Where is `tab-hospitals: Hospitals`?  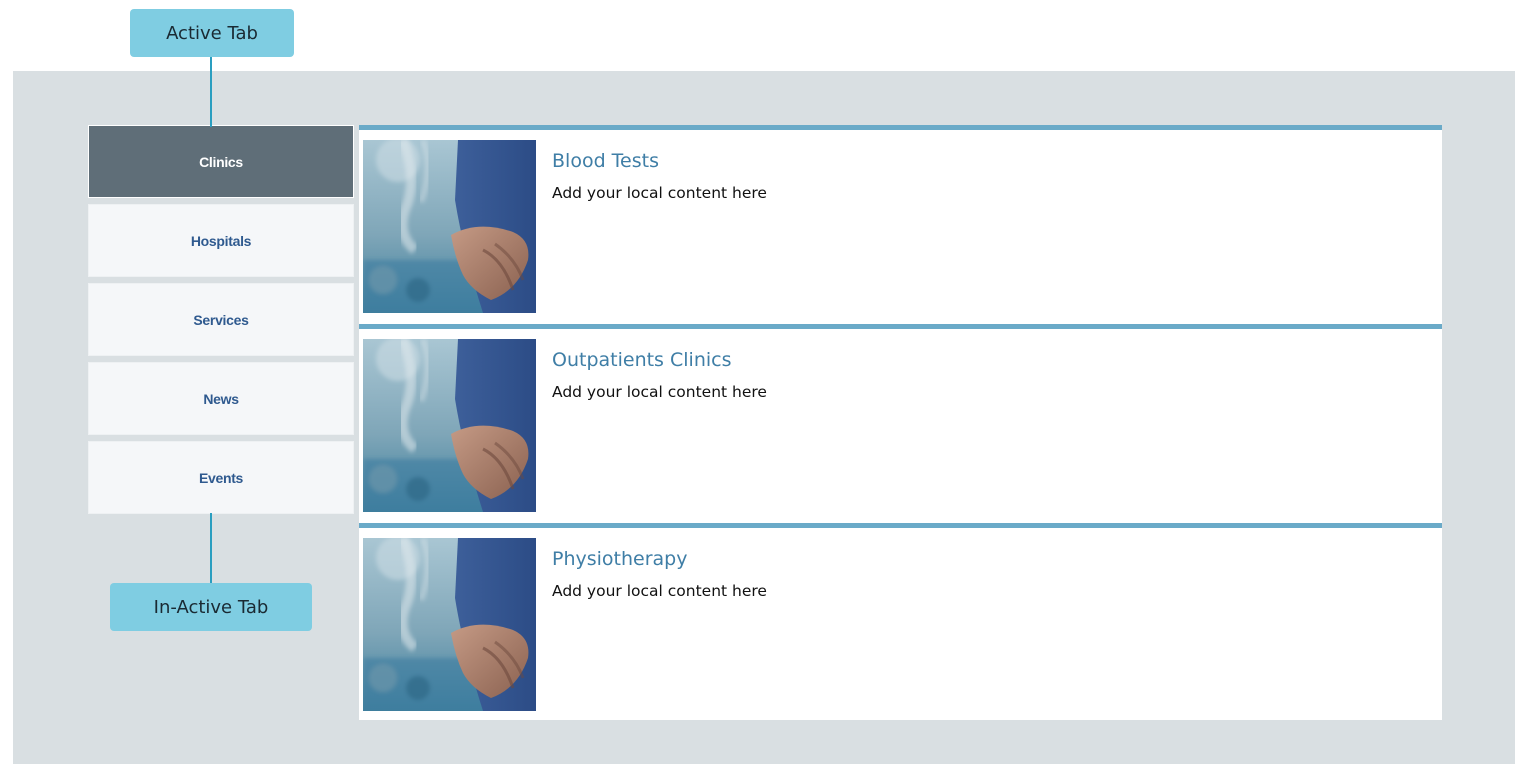 tab-hospitals: Hospitals is located at coordinates (221, 240).